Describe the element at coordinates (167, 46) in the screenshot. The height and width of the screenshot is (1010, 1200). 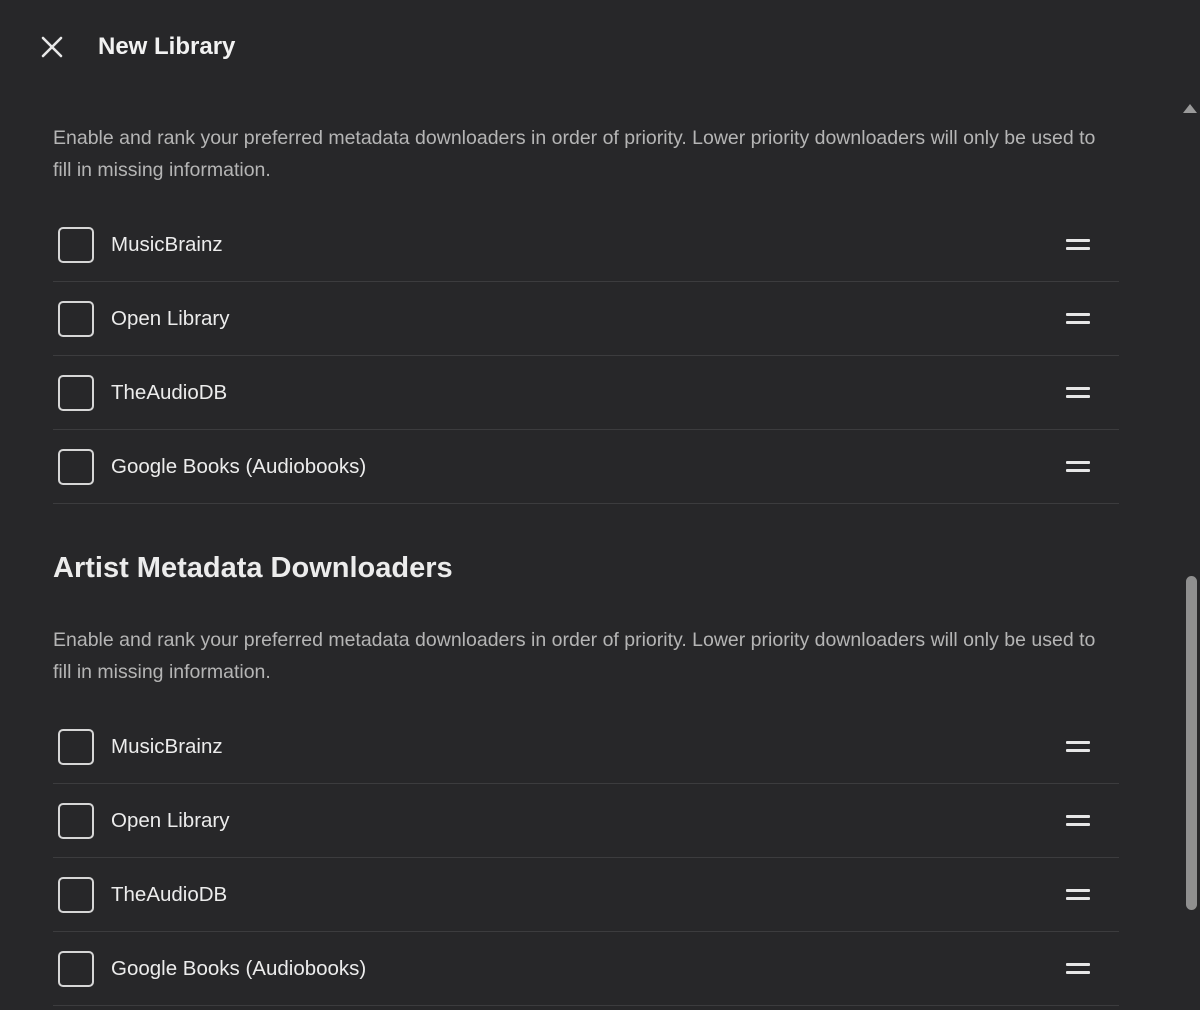
I see `dialog-title: New Library` at that location.